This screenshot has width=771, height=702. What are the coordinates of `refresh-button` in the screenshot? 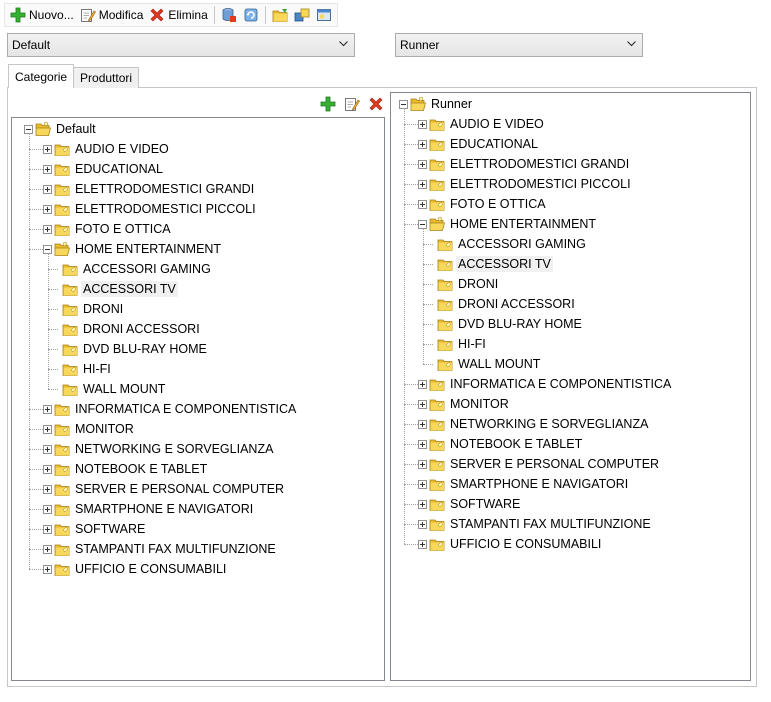 It's located at (251, 15).